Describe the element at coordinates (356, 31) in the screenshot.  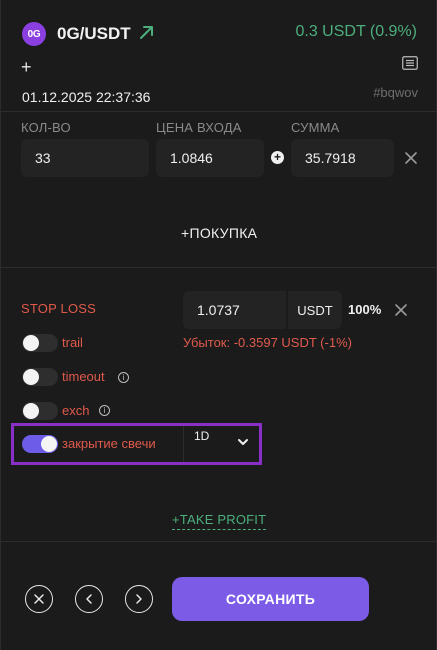
I see `pnl-value: 0.3 USDT (0.9%)` at that location.